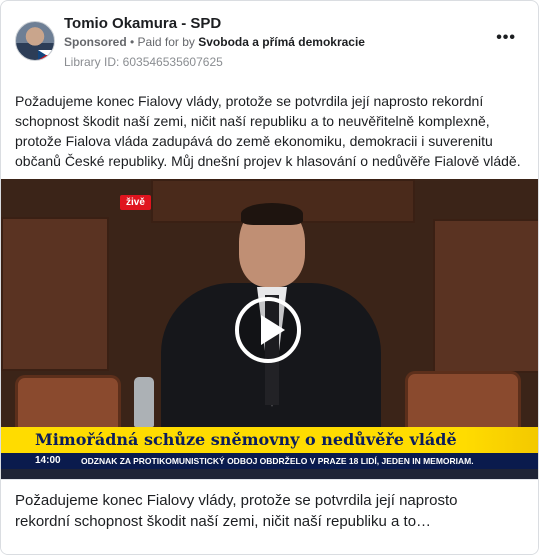 This screenshot has height=555, width=539. I want to click on paid-for-label: Paid for by, so click(168, 42).